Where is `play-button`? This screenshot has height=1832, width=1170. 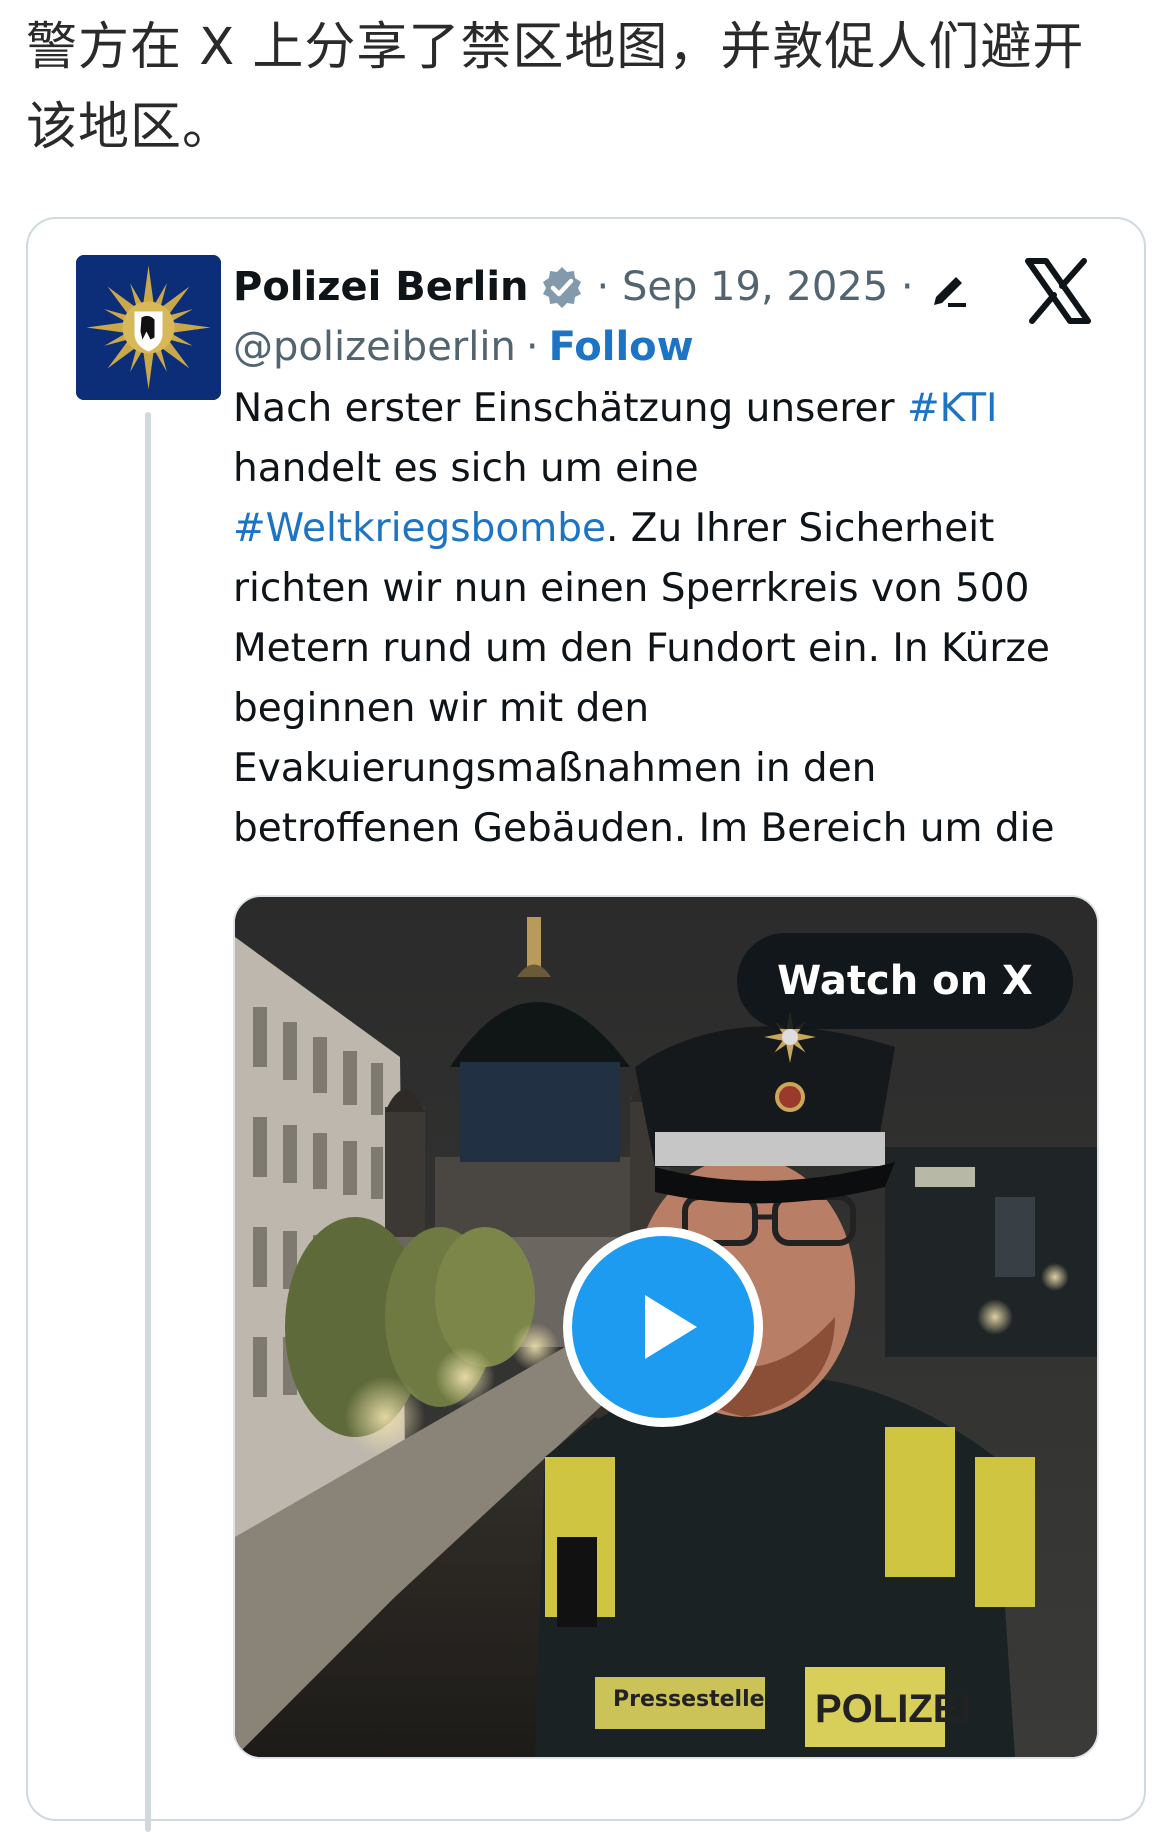
play-button is located at coordinates (663, 1327).